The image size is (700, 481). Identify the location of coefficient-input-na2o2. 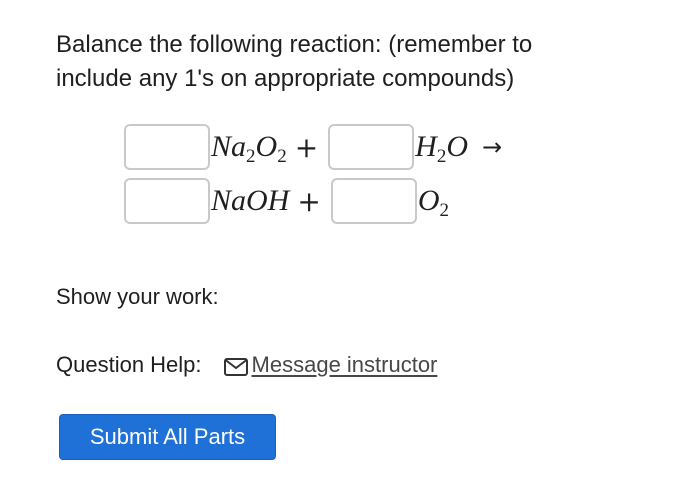
(167, 147).